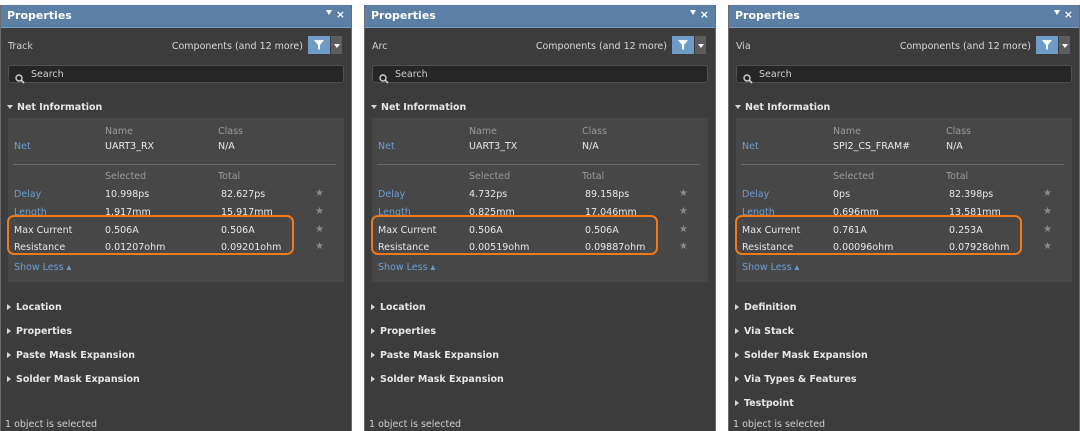 Image resolution: width=1080 pixels, height=431 pixels. I want to click on section-header: Definition, so click(765, 307).